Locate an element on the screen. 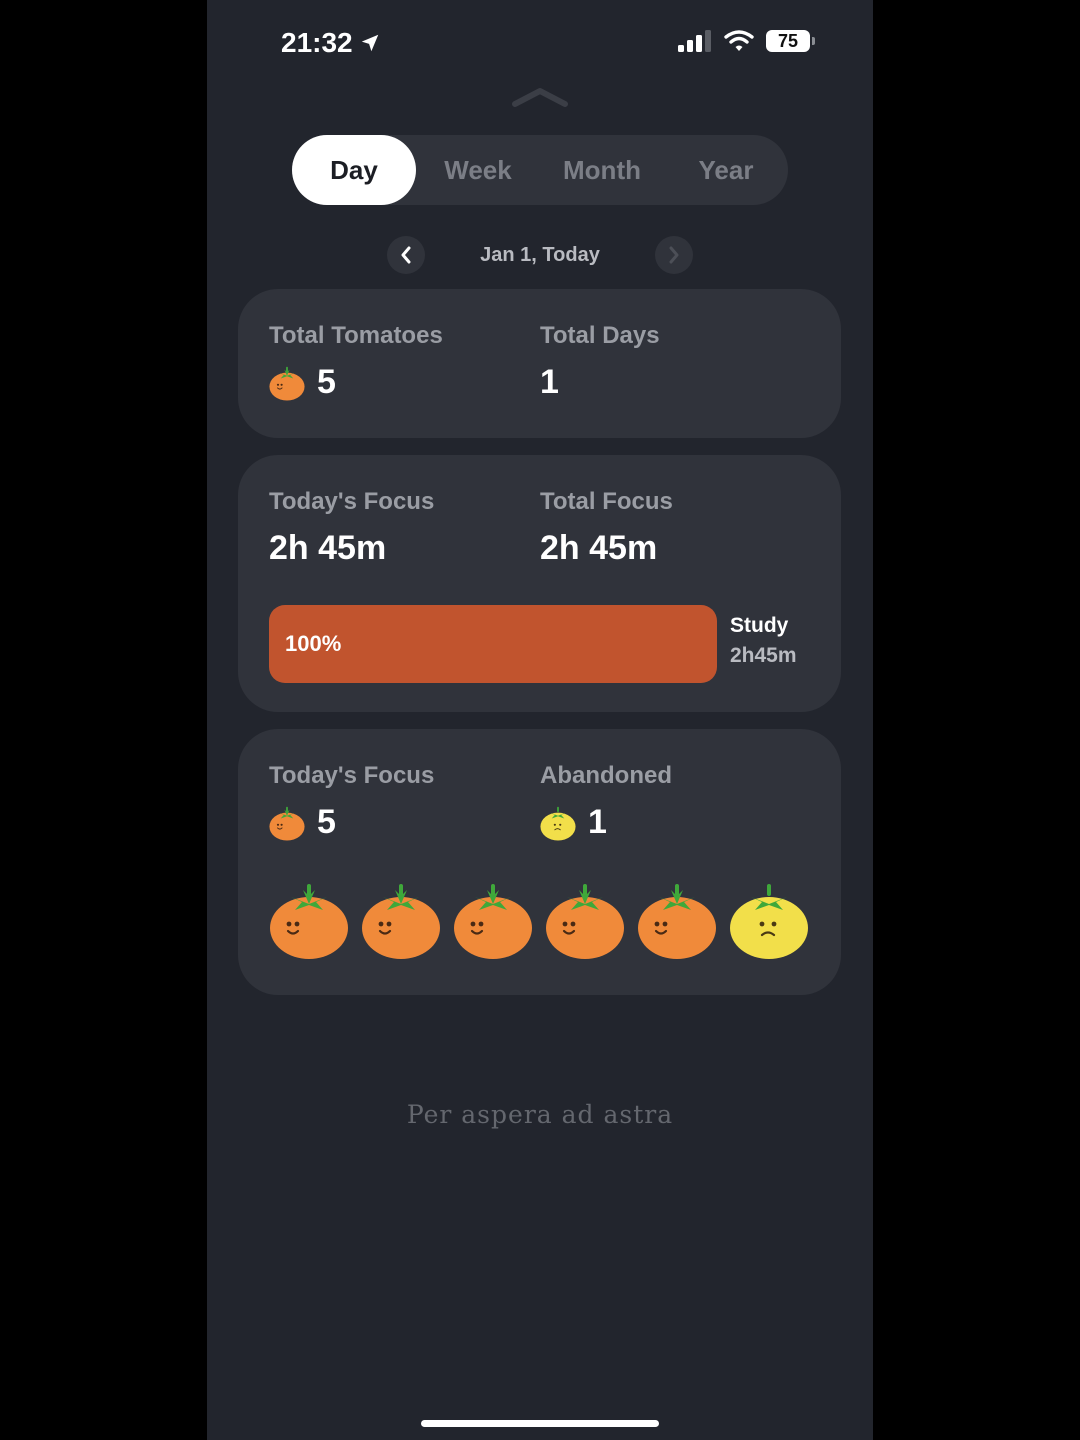  total-days-label: Total Days is located at coordinates (600, 335).